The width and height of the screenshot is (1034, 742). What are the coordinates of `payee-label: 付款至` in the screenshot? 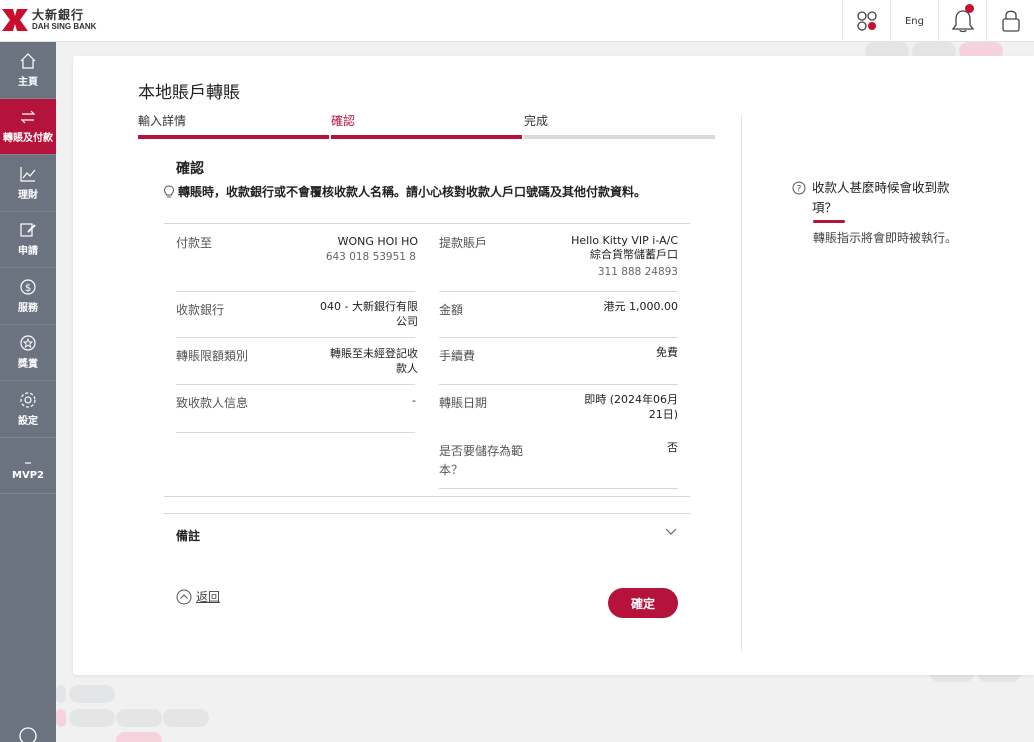 It's located at (194, 243).